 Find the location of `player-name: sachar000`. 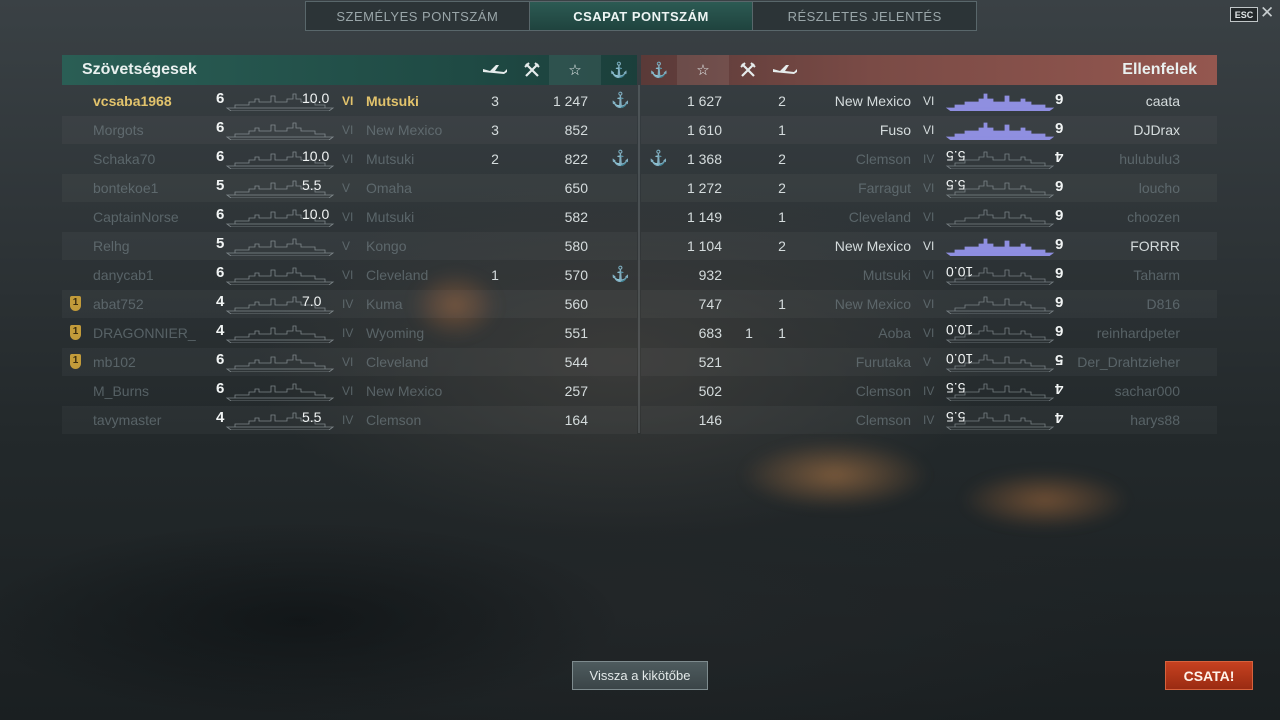

player-name: sachar000 is located at coordinates (1147, 391).